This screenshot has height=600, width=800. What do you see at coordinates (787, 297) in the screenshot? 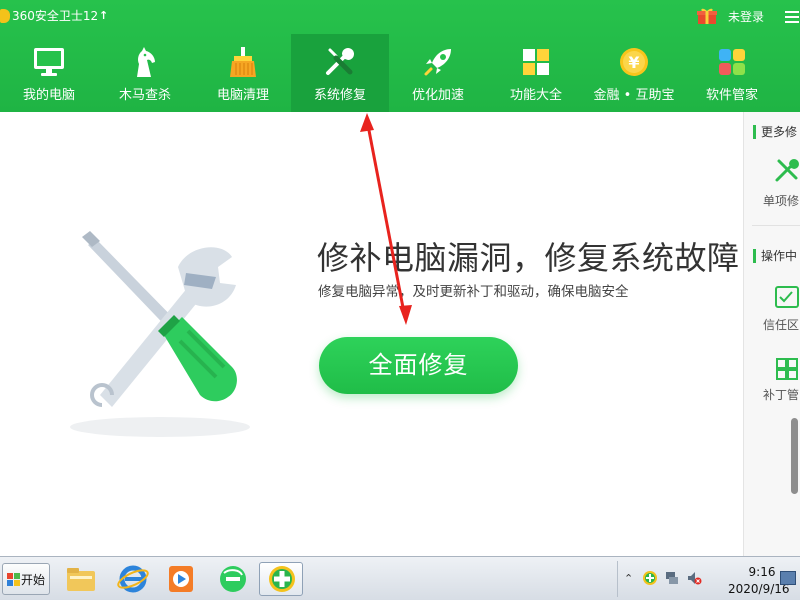
I see `trust-list-icon` at bounding box center [787, 297].